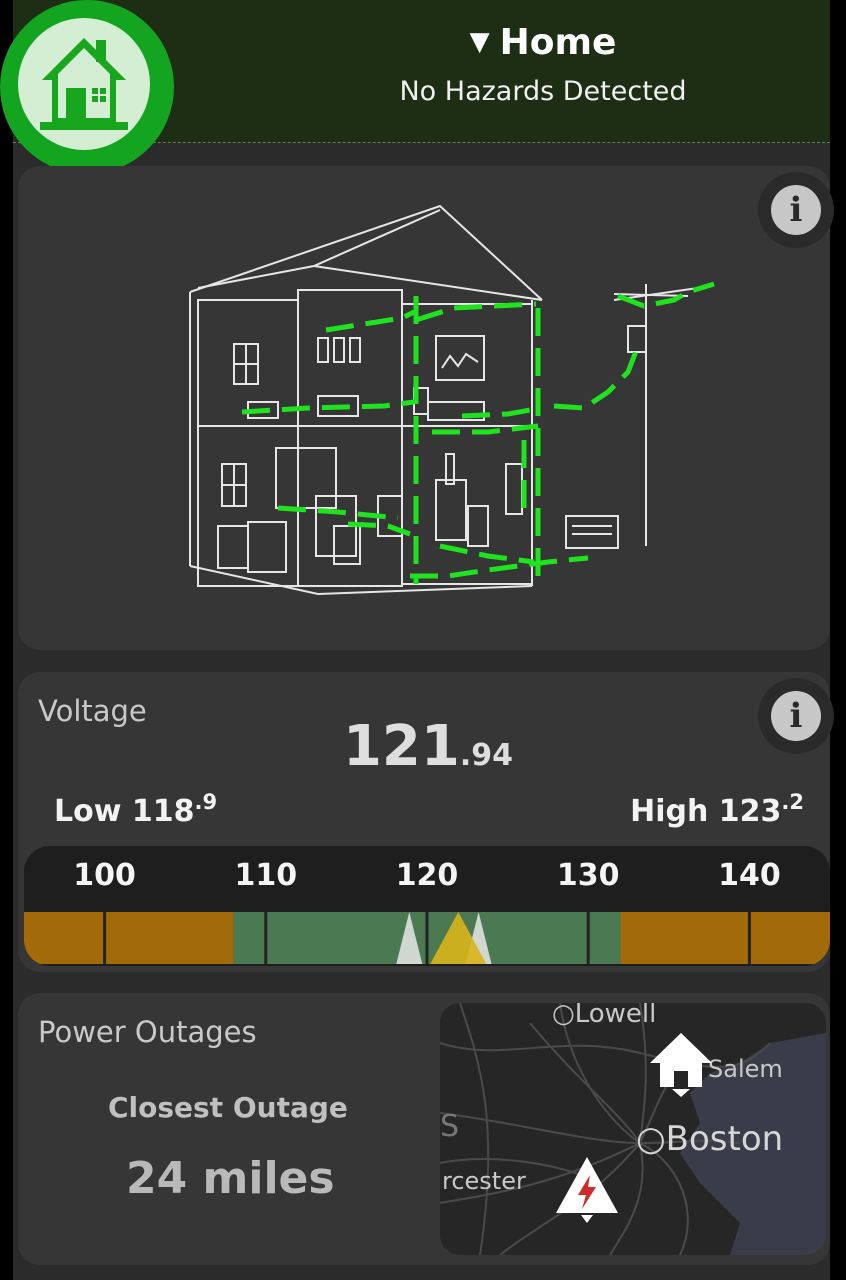 This screenshot has height=1280, width=846. Describe the element at coordinates (633, 1129) in the screenshot. I see `outage-map: ○Lowell Salem ○Boston rcester S` at that location.